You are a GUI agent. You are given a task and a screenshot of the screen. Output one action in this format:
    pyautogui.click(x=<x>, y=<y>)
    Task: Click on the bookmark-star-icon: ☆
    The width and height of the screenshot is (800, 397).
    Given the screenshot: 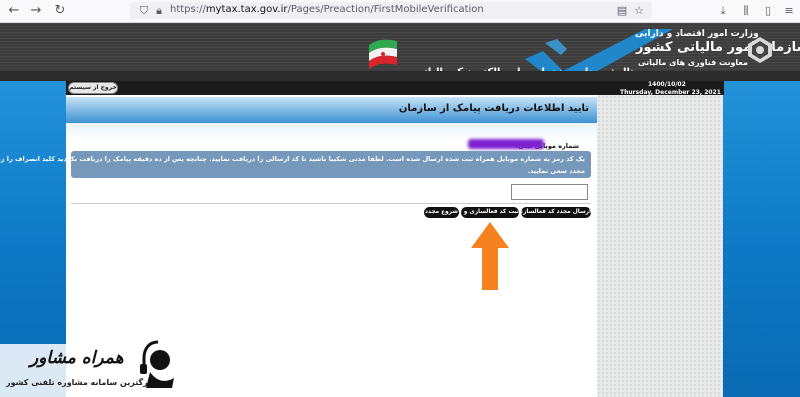 What is the action you would take?
    pyautogui.click(x=639, y=11)
    